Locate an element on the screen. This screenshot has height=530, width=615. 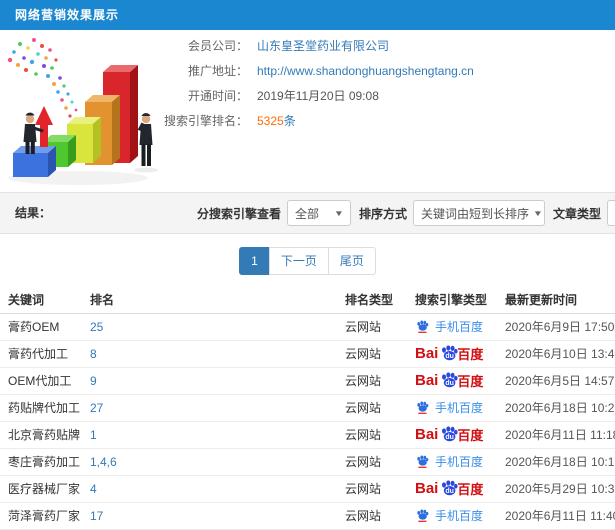
column-header-rank: 排名 is located at coordinates (217, 300).